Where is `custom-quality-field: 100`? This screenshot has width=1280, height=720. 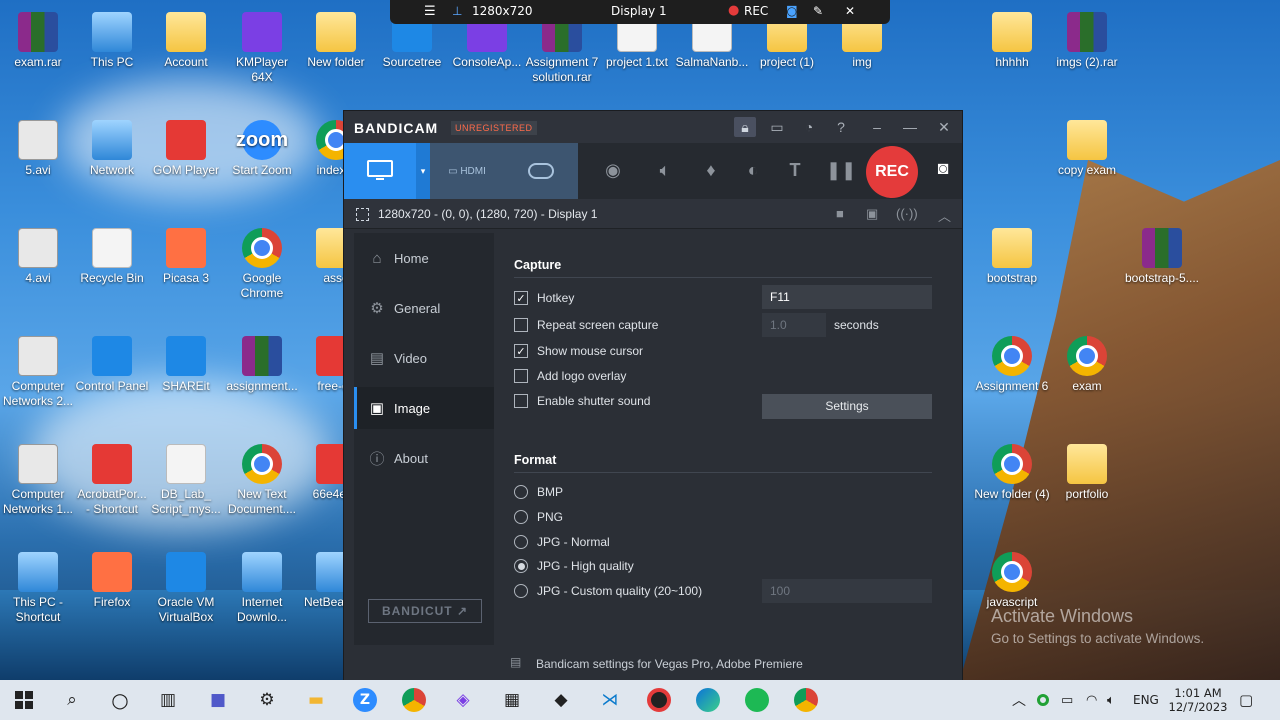 custom-quality-field: 100 is located at coordinates (847, 591).